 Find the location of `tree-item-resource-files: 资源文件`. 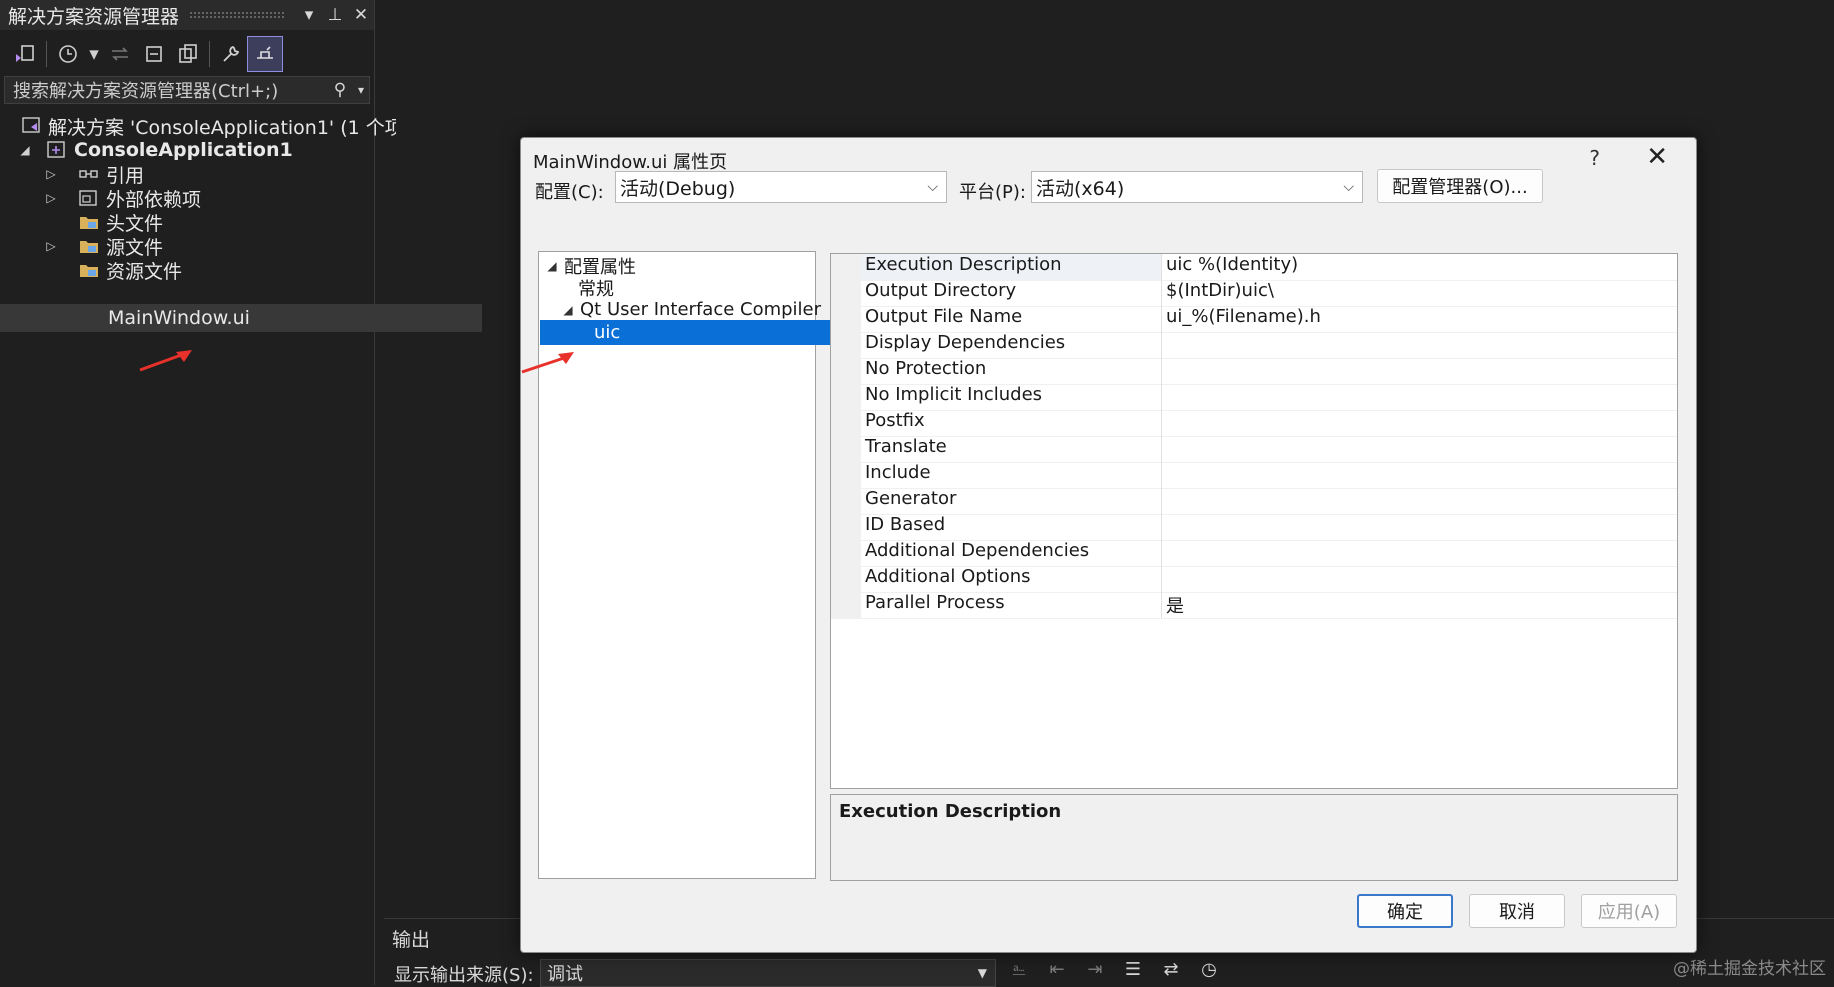

tree-item-resource-files: 资源文件 is located at coordinates (226, 270).